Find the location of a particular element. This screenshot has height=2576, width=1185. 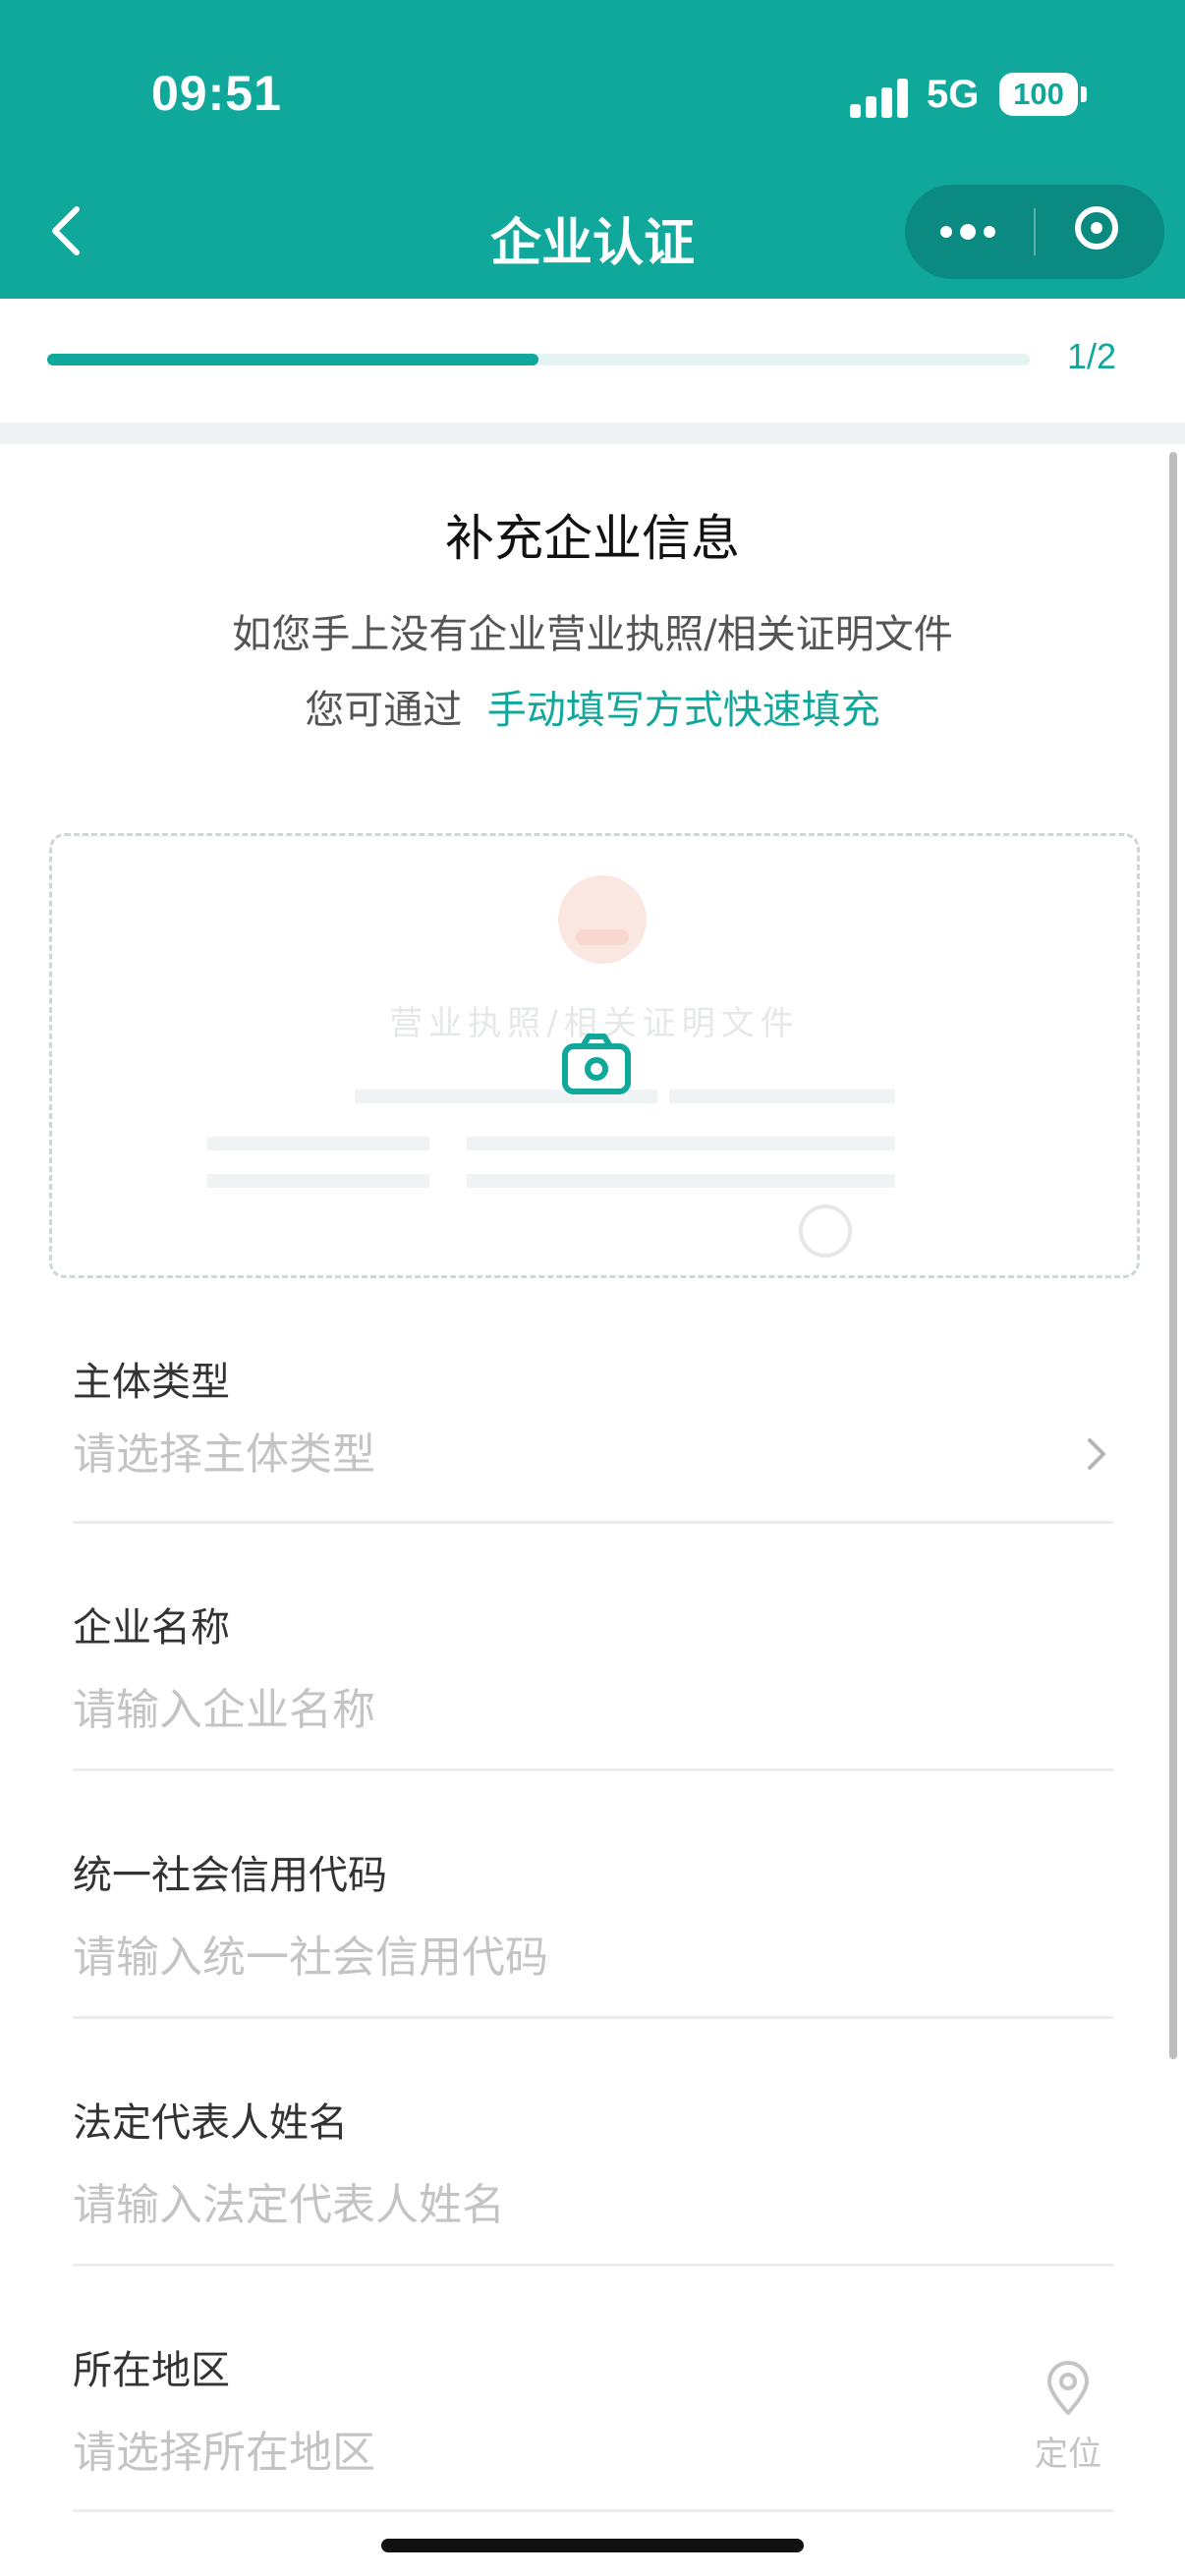

locate-button: 定位 is located at coordinates (1068, 2414).